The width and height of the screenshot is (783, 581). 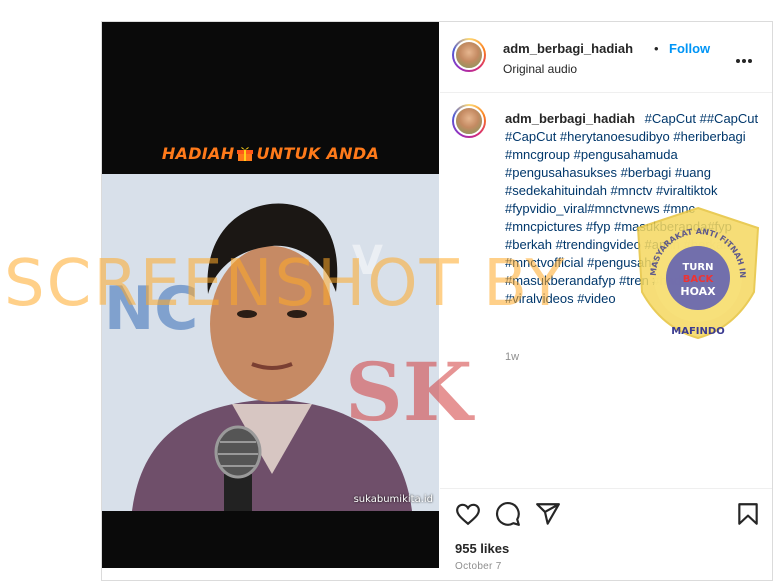 I want to click on caption-username: adm_berbagi_hadiah, so click(x=570, y=118).